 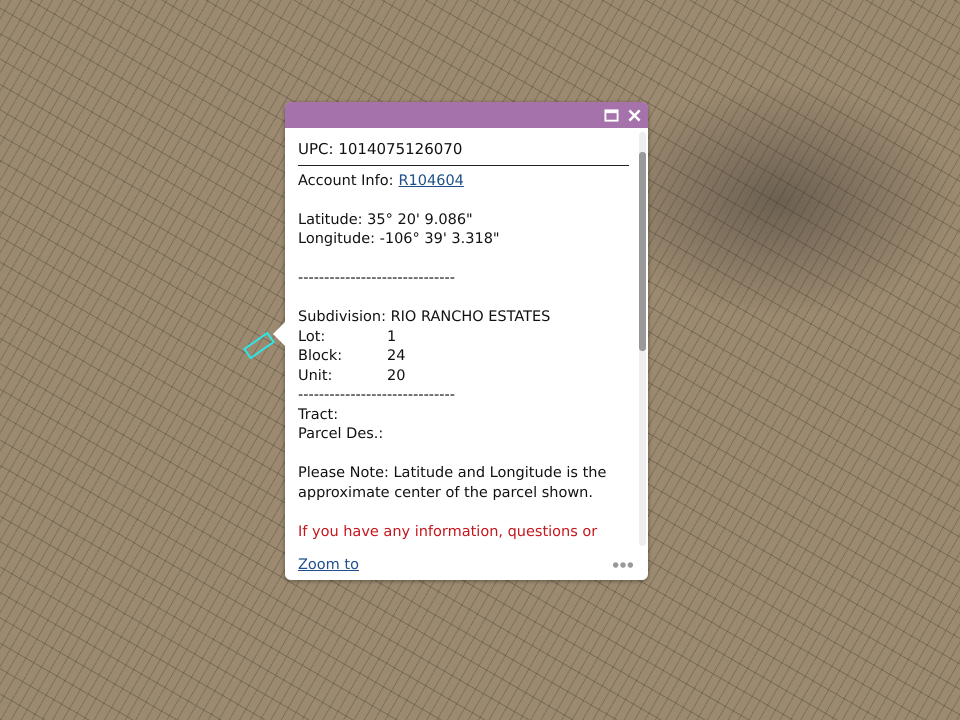 I want to click on popup-heading: UPC: 1014075126070, so click(x=381, y=150).